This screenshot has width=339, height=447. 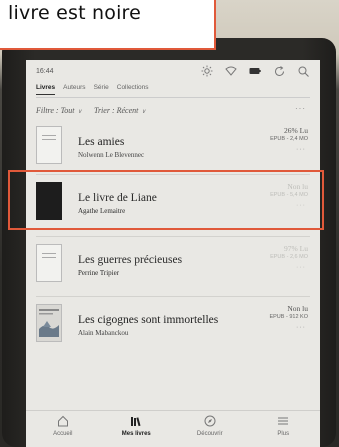 What do you see at coordinates (283, 434) in the screenshot?
I see `nav-label: Plus` at bounding box center [283, 434].